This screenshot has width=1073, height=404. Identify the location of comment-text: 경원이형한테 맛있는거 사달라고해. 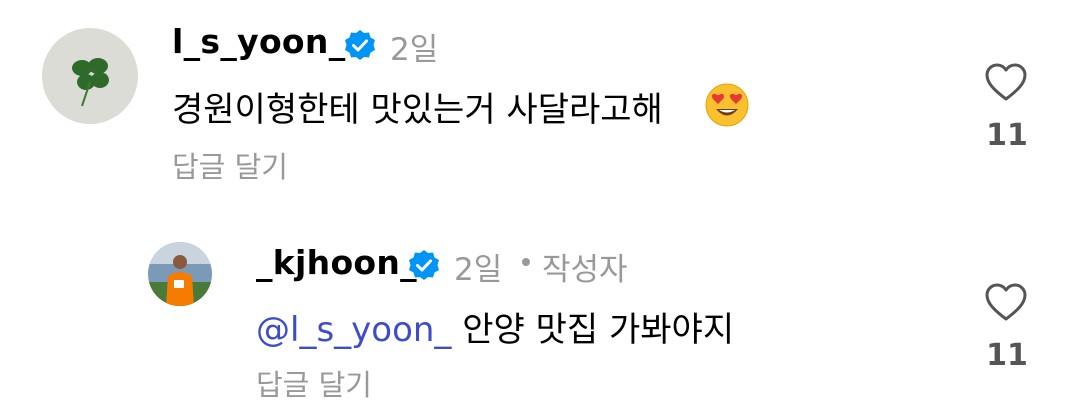
(417, 110).